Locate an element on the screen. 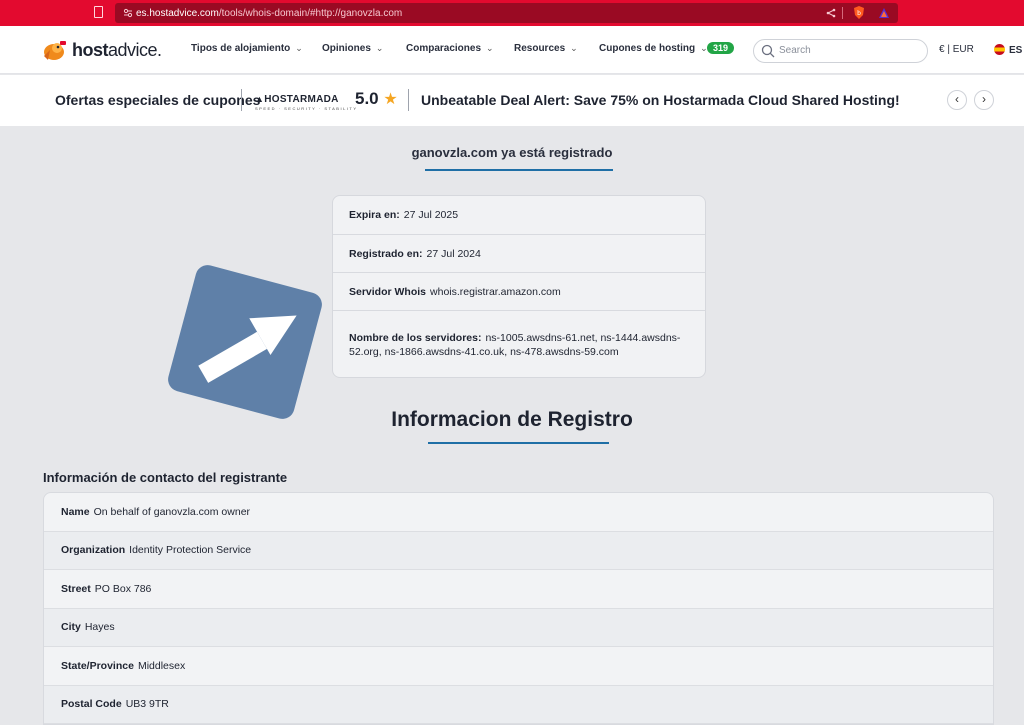  brave-shield-icon: b is located at coordinates (859, 12).